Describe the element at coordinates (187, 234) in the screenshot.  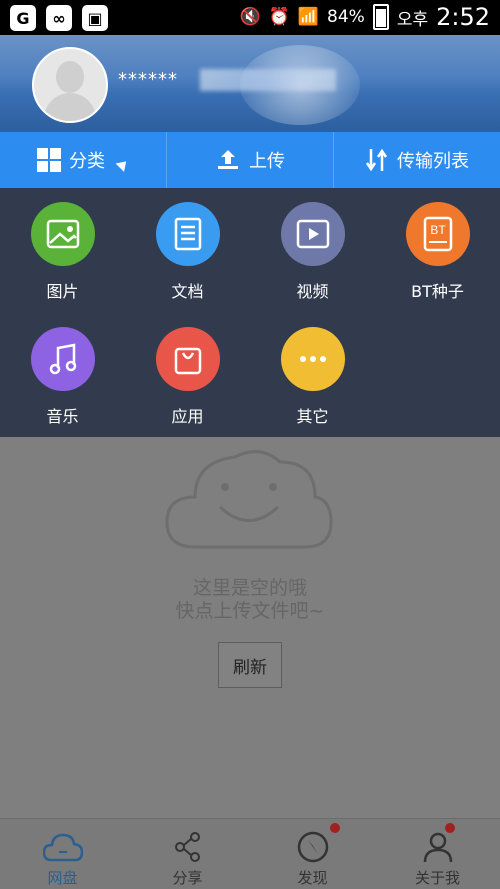
I see `document-icon` at that location.